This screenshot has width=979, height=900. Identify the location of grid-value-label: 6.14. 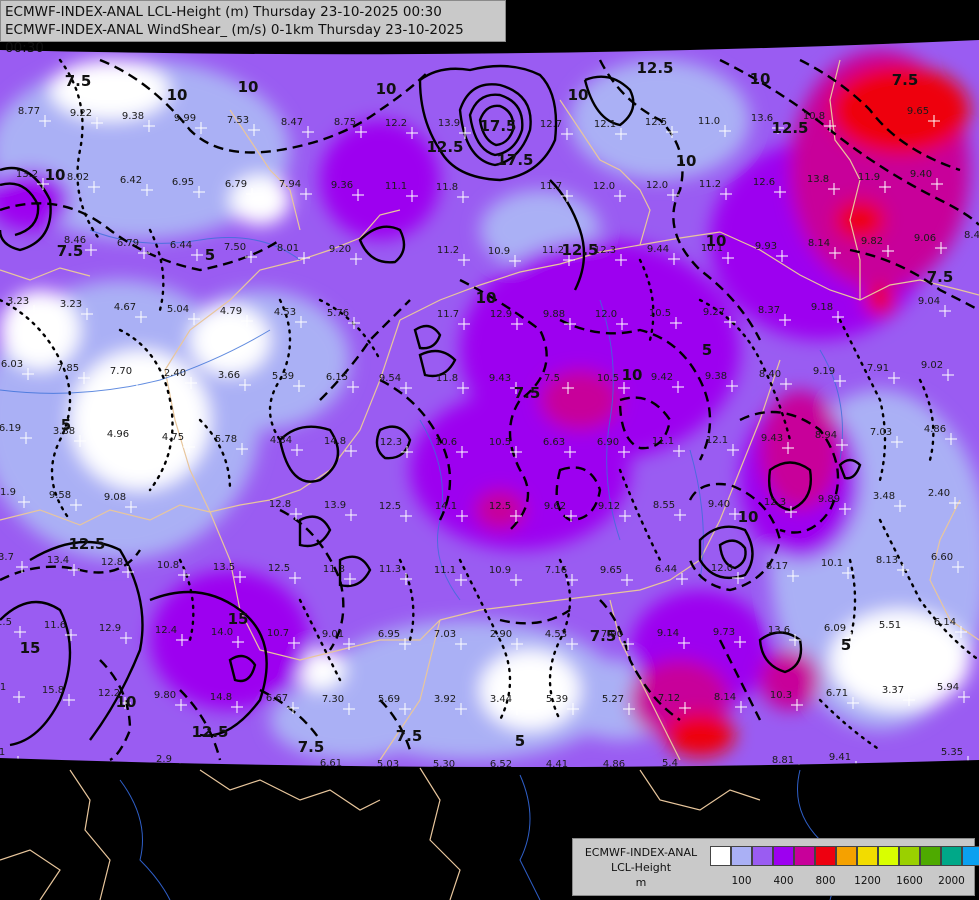
(945, 622).